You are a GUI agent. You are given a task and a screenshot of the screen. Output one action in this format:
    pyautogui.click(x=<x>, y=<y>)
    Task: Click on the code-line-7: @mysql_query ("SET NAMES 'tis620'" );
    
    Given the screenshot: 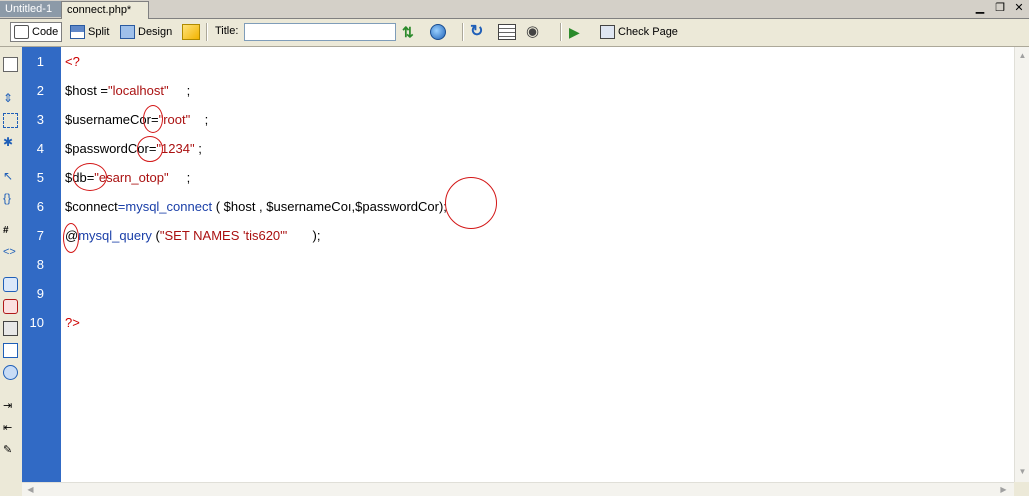 What is the action you would take?
    pyautogui.click(x=192, y=235)
    